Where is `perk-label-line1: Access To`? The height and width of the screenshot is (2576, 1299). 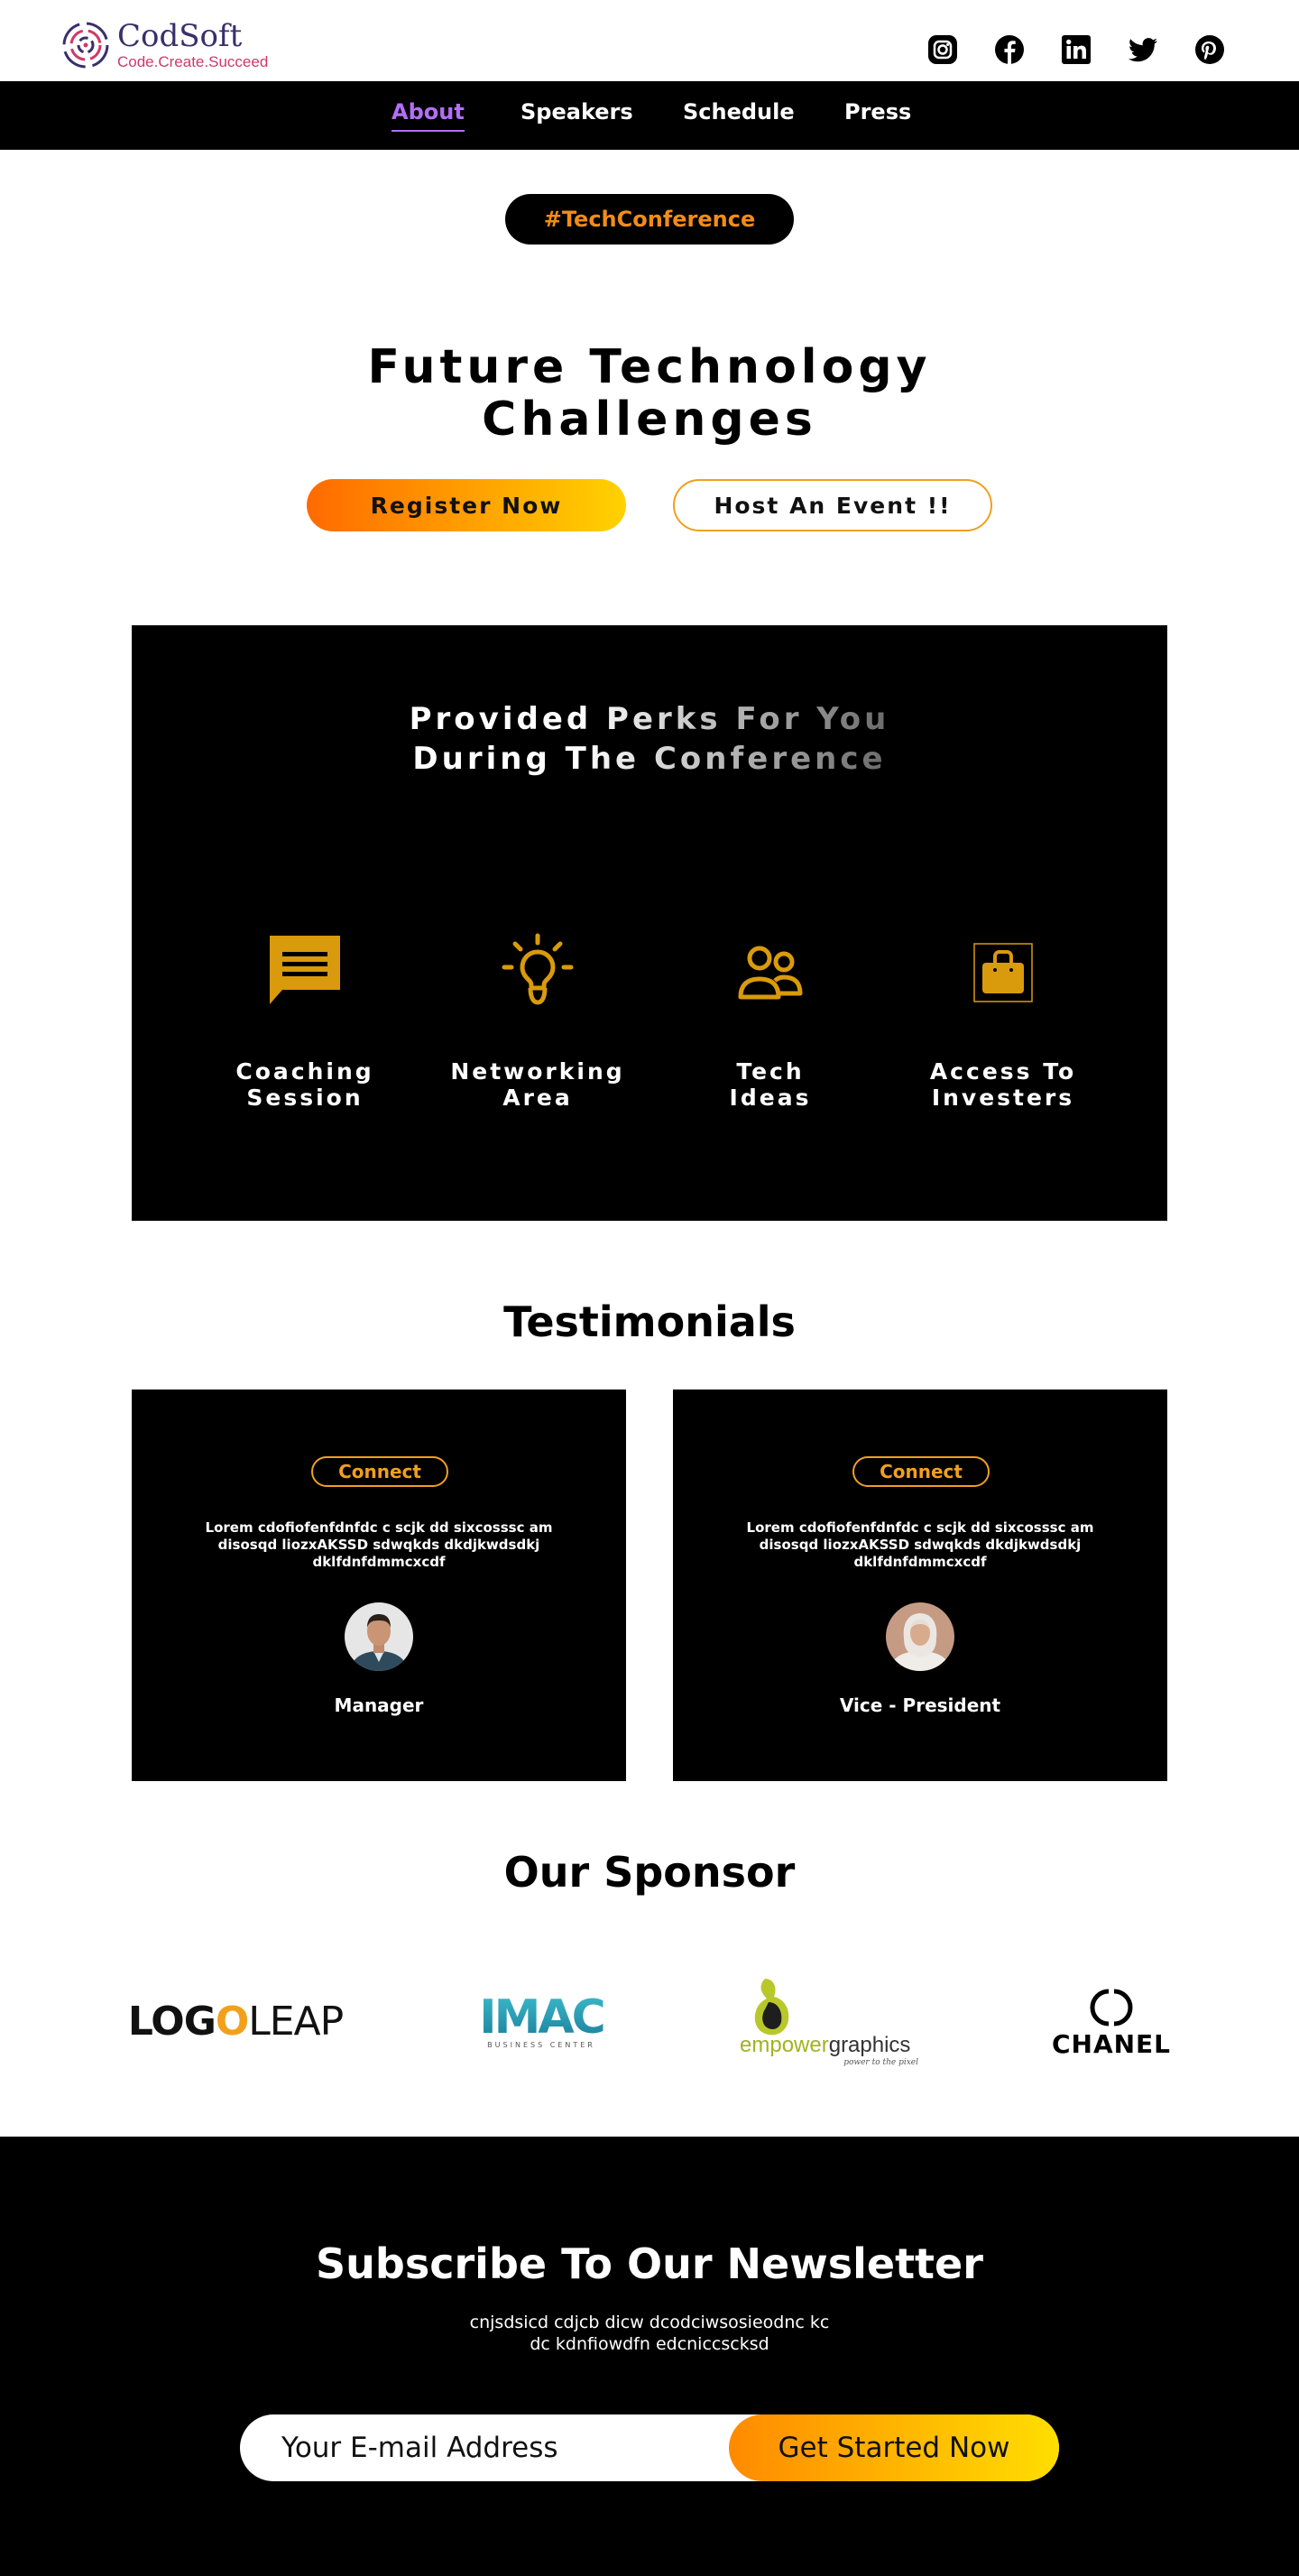
perk-label-line1: Access To is located at coordinates (1003, 1071).